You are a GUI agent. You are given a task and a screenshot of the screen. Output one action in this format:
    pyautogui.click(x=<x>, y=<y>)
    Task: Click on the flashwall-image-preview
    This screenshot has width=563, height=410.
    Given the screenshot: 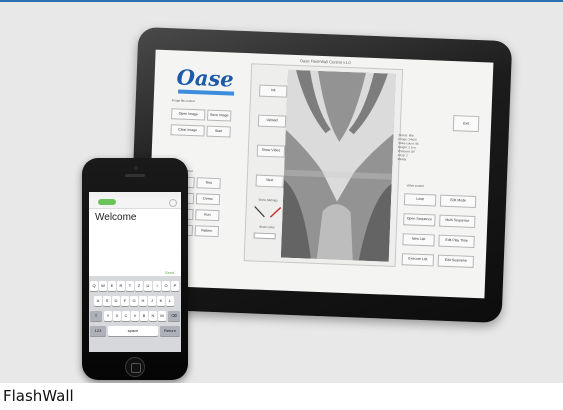 What is the action you would take?
    pyautogui.click(x=338, y=165)
    